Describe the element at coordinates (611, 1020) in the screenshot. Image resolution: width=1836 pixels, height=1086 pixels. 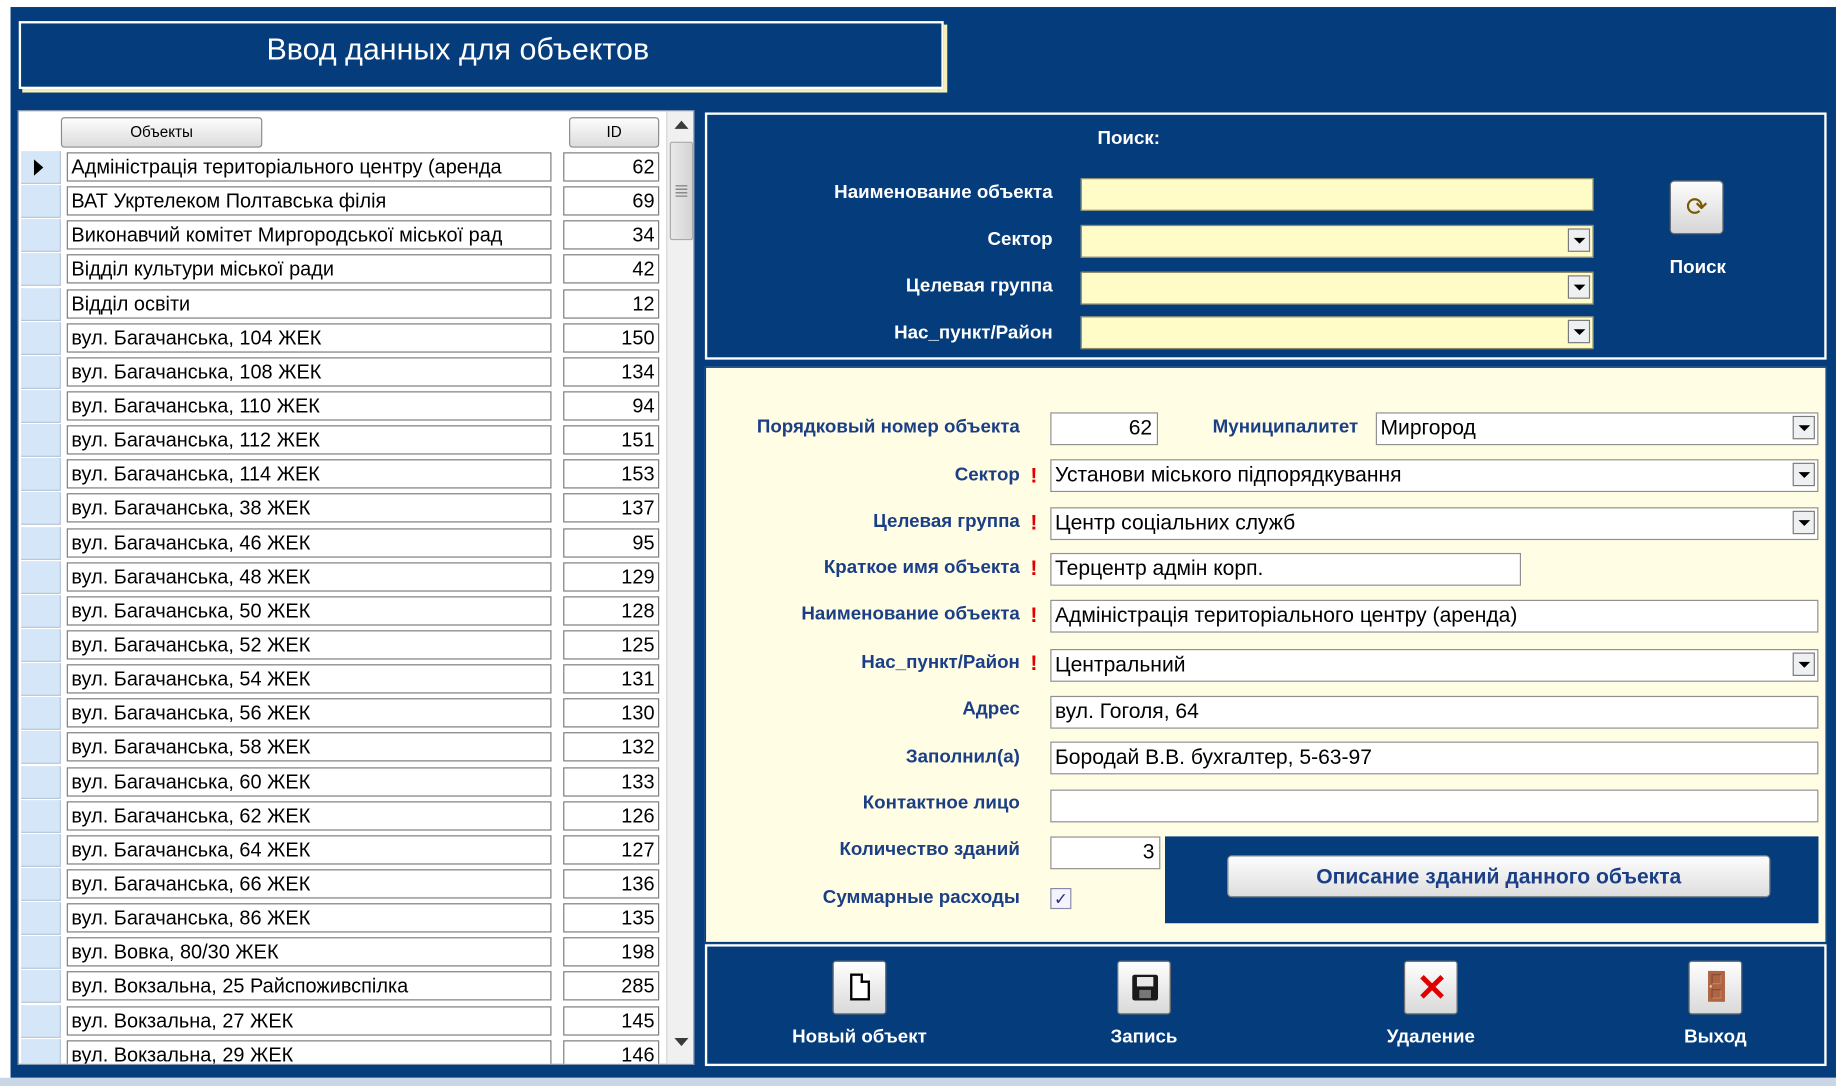
I see `object-id-cell: 145` at that location.